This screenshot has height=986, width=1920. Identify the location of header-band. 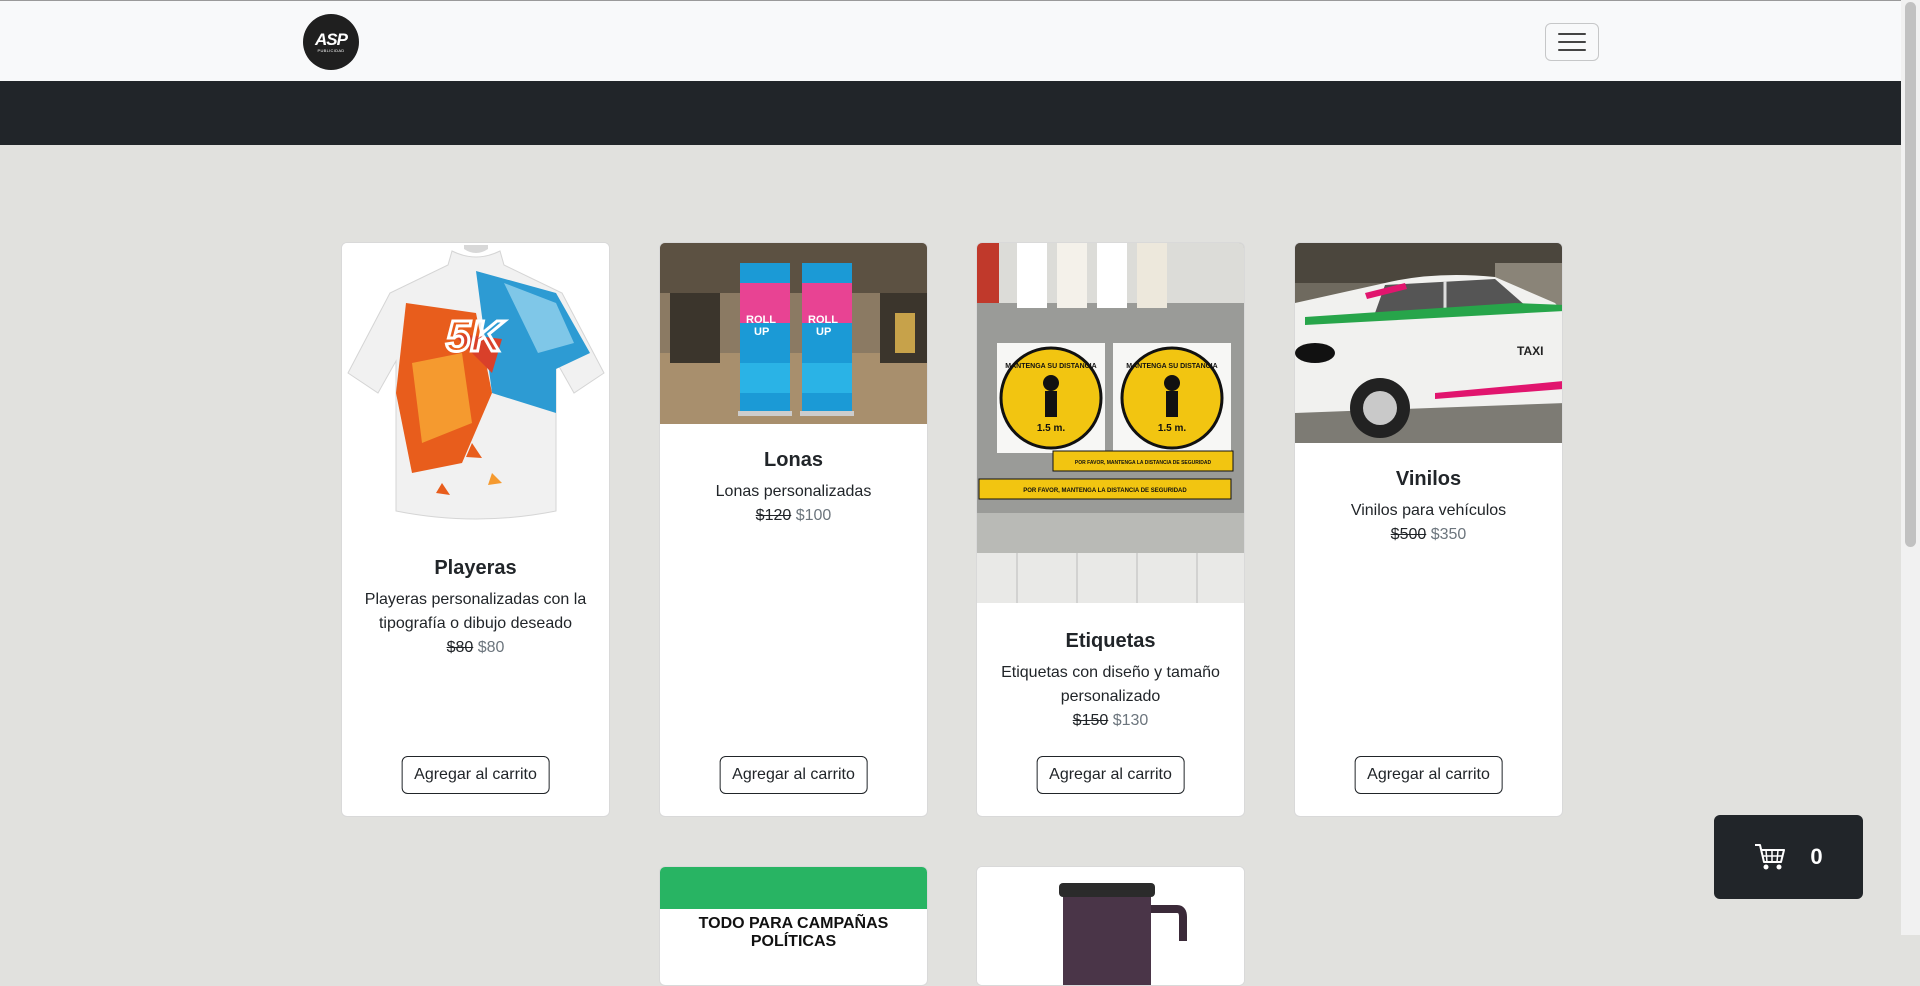
(950, 113).